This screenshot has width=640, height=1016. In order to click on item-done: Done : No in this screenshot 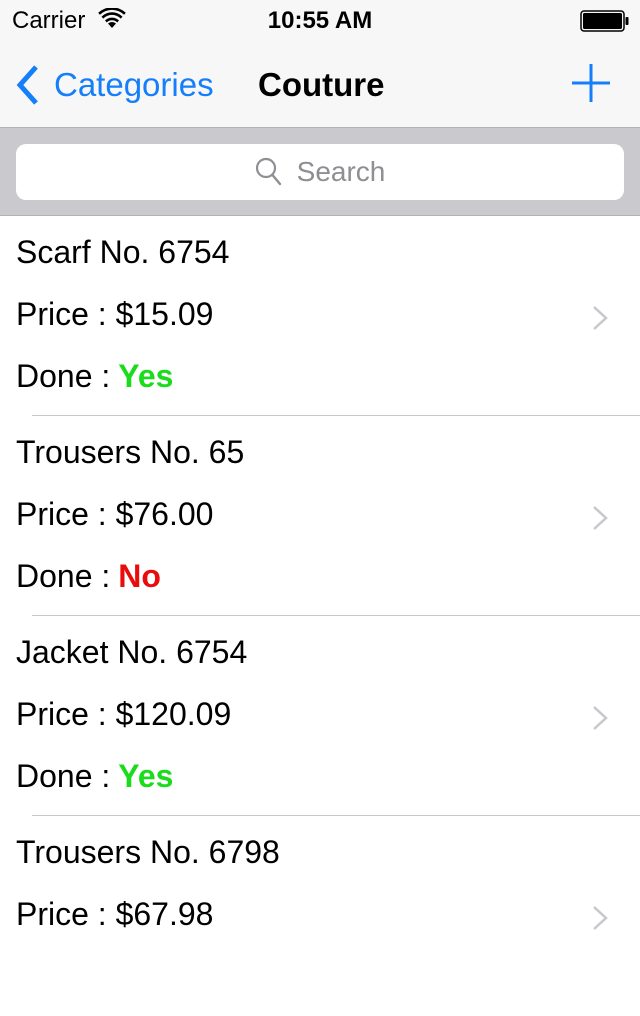, I will do `click(88, 576)`.